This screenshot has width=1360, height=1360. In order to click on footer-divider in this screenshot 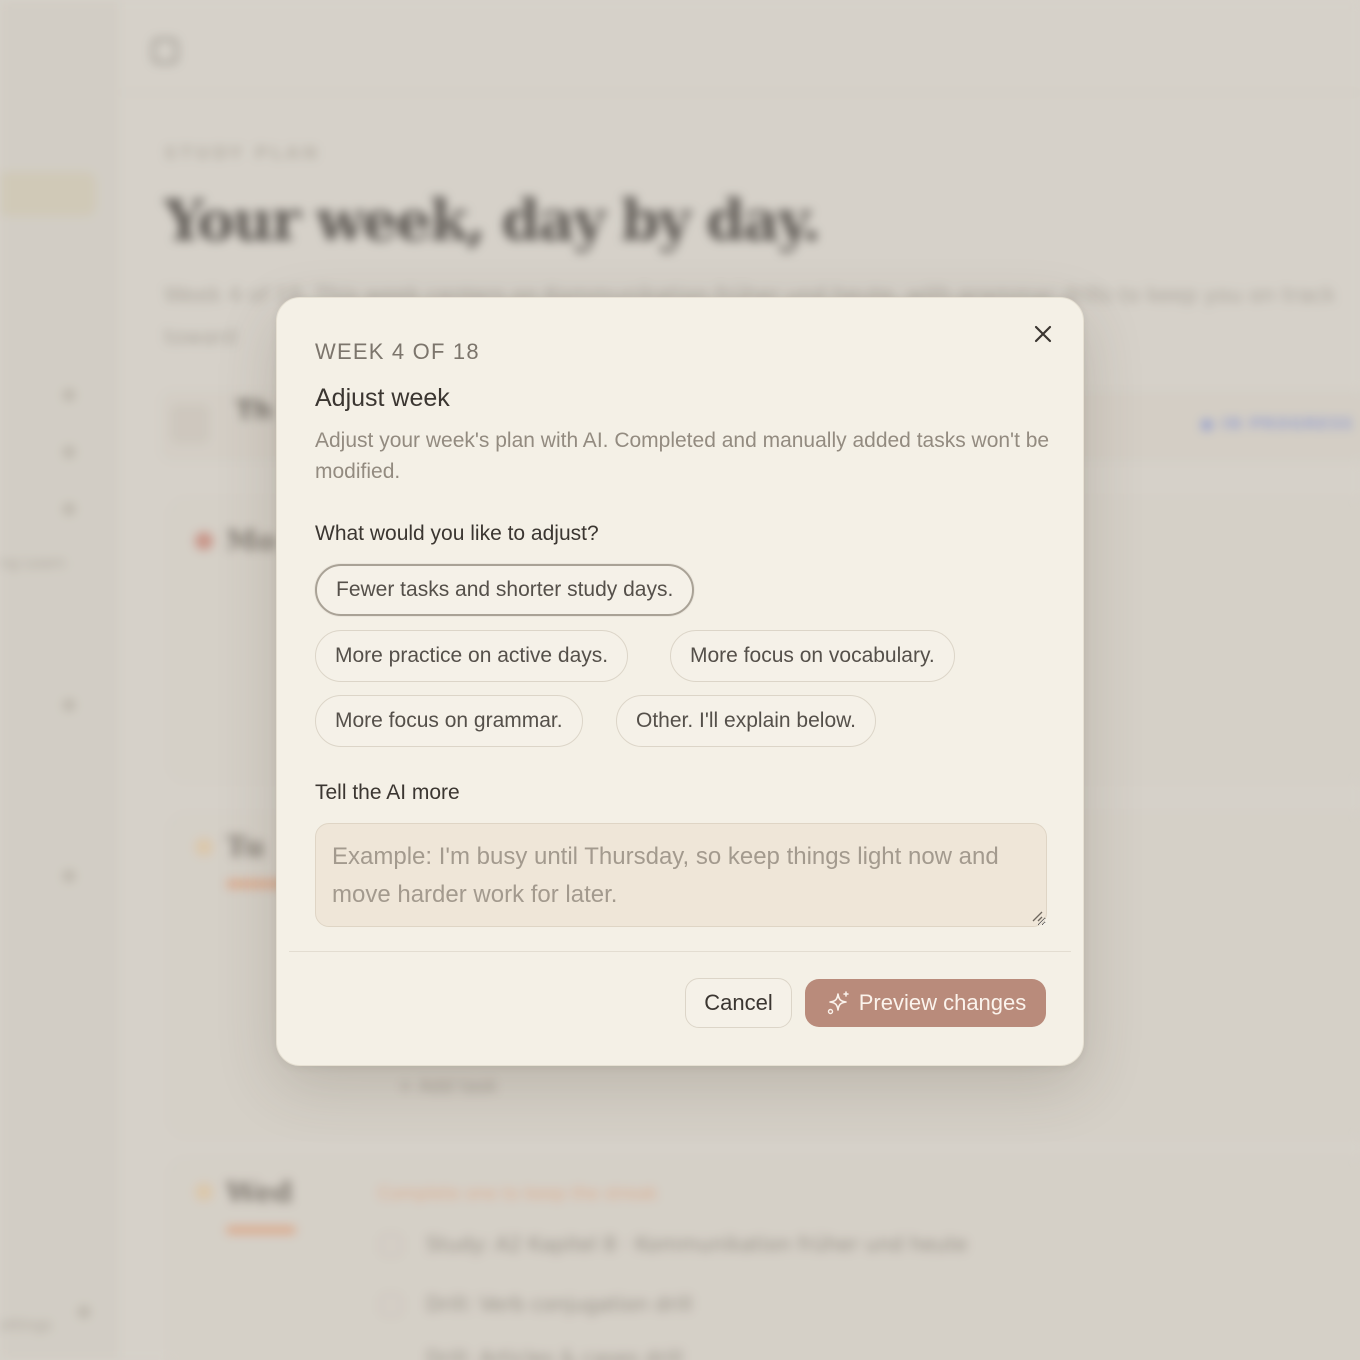, I will do `click(680, 951)`.